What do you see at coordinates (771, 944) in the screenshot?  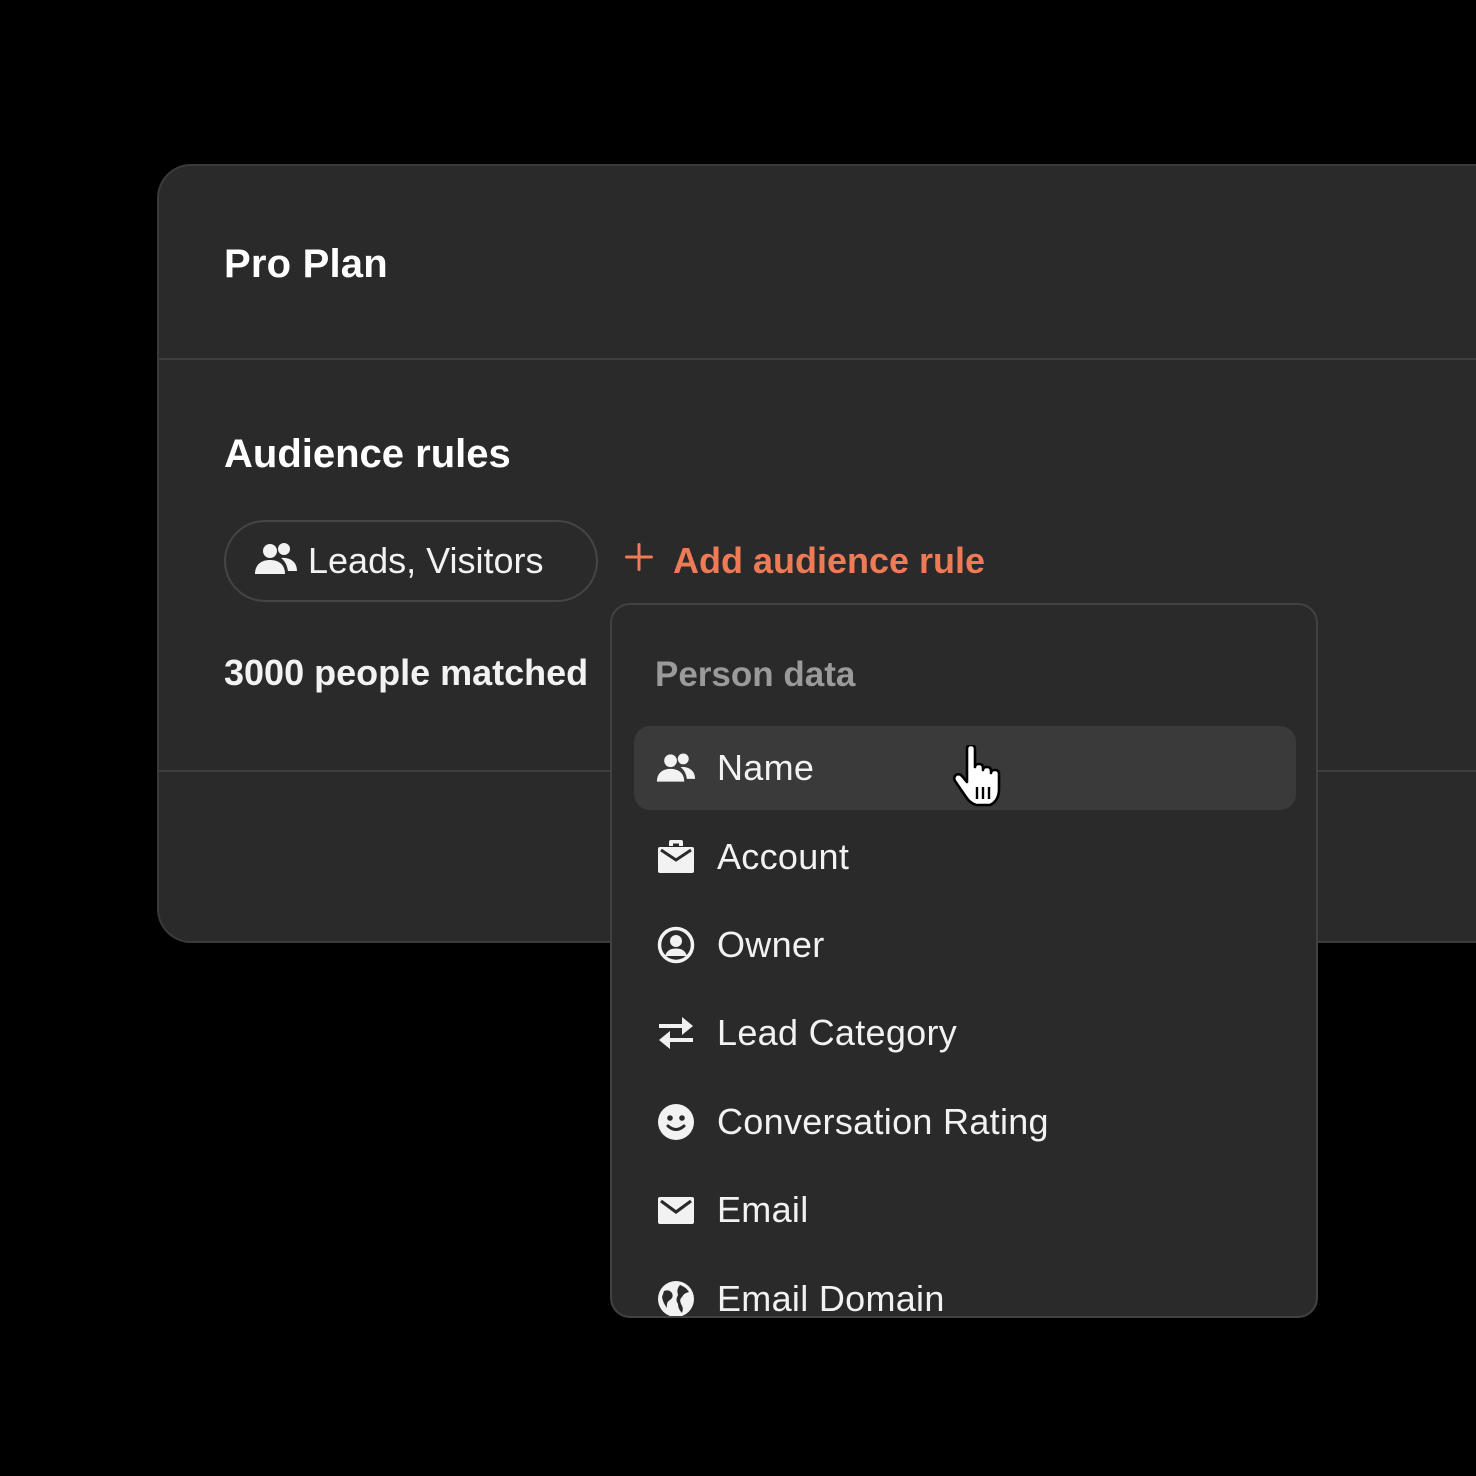 I see `dropdown-item-label: Owner` at bounding box center [771, 944].